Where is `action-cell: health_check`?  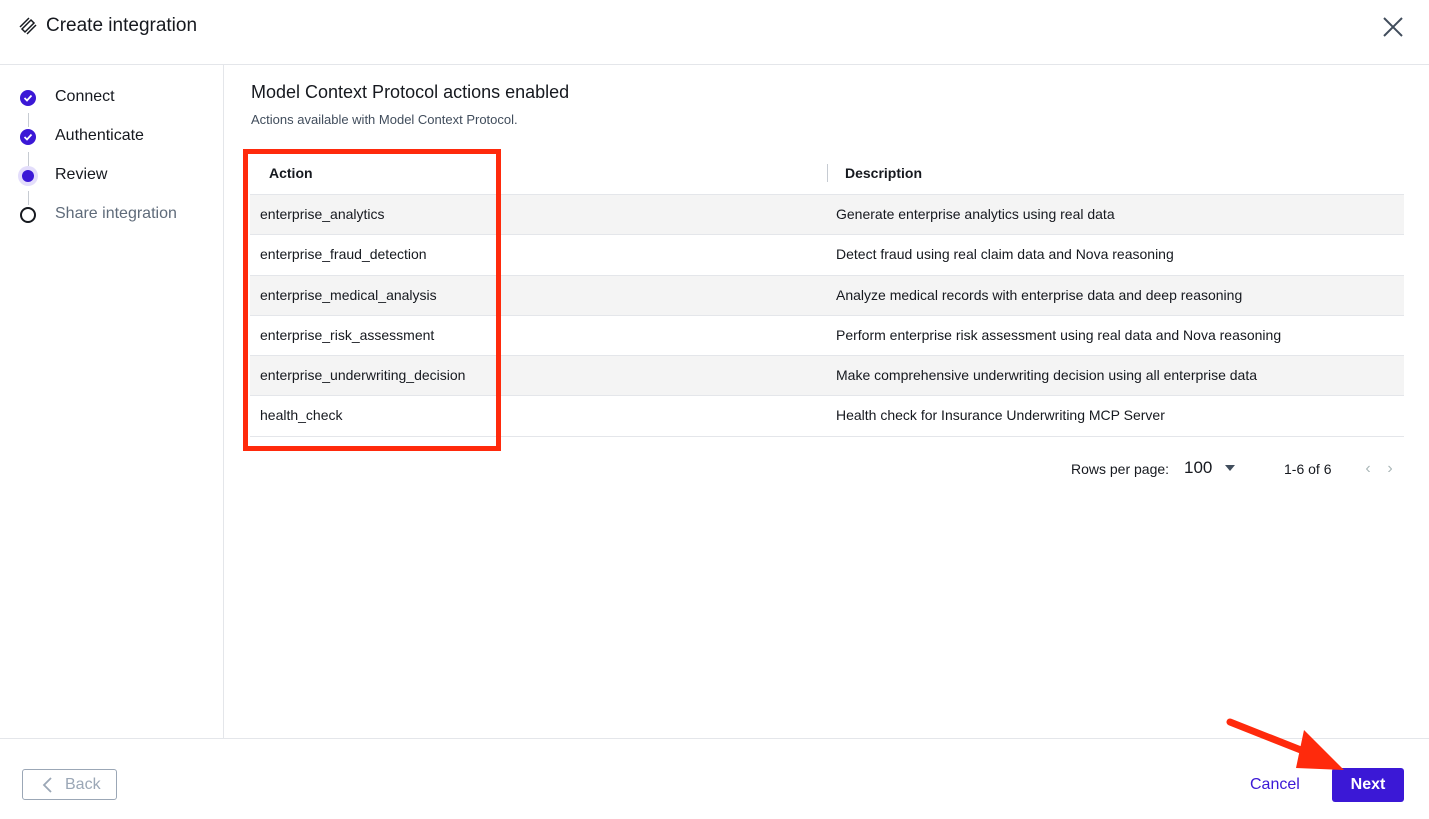
action-cell: health_check is located at coordinates (301, 415).